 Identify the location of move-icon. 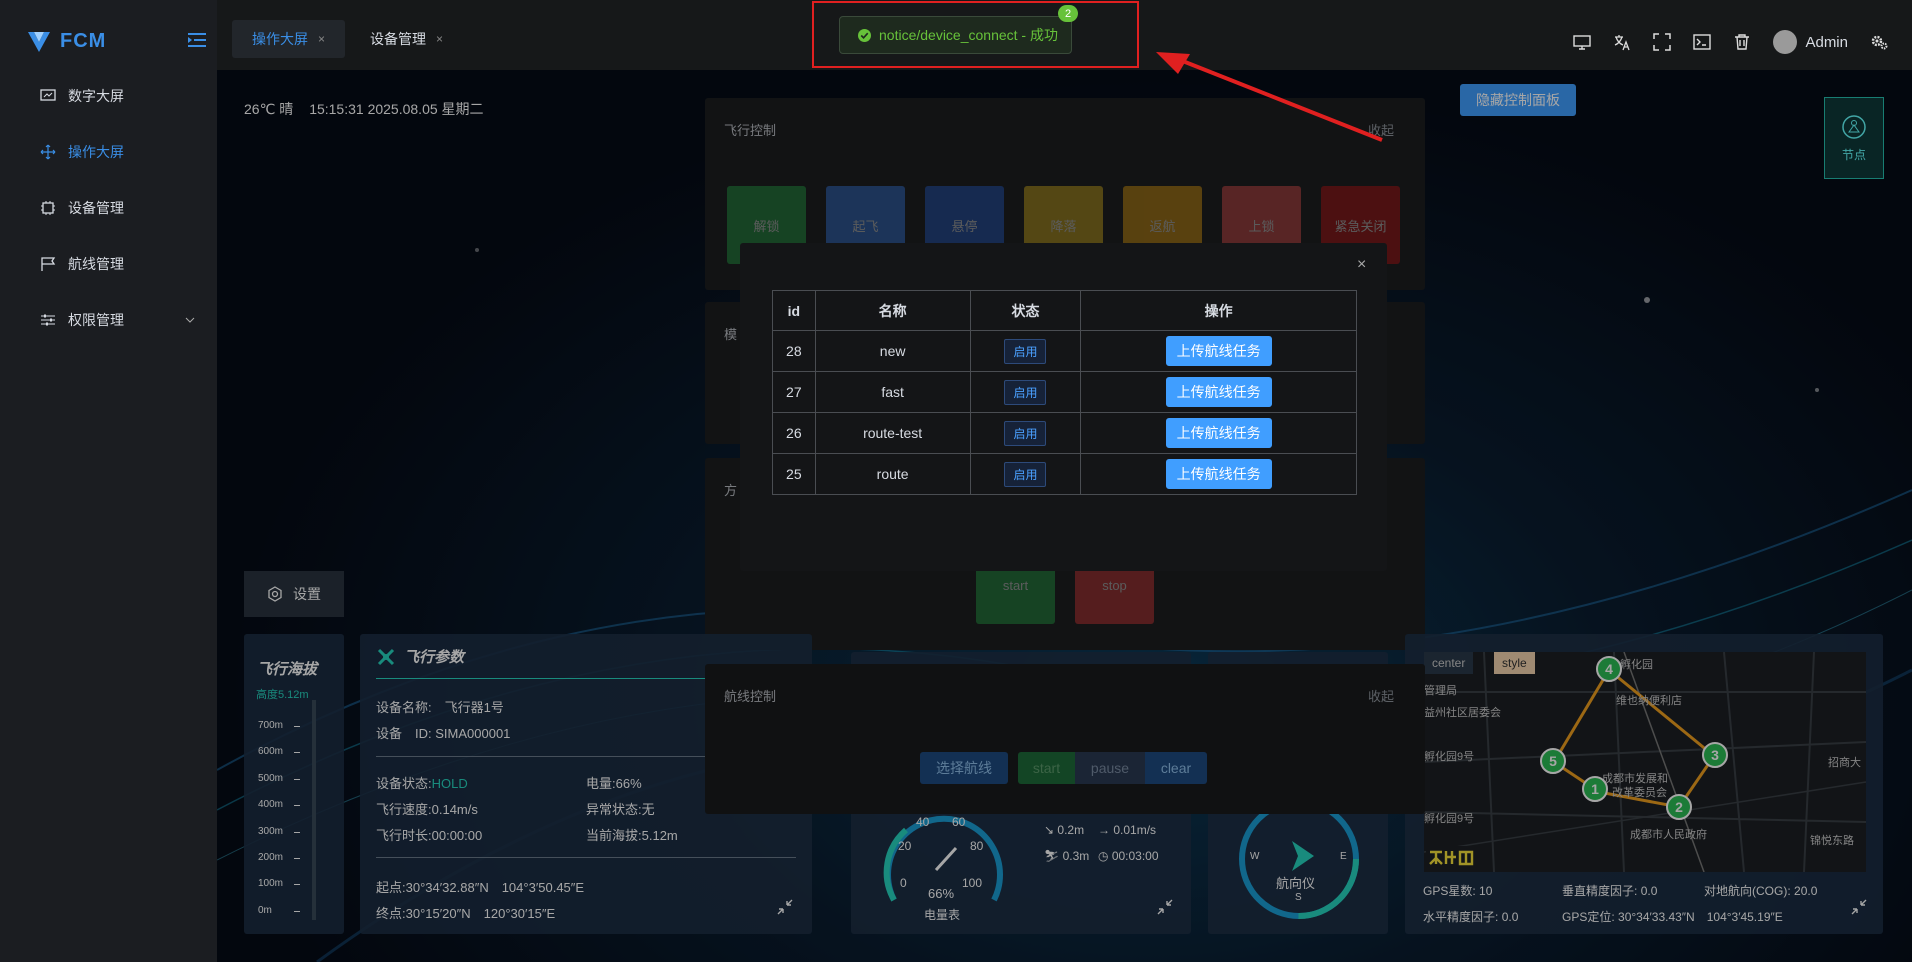
(48, 152).